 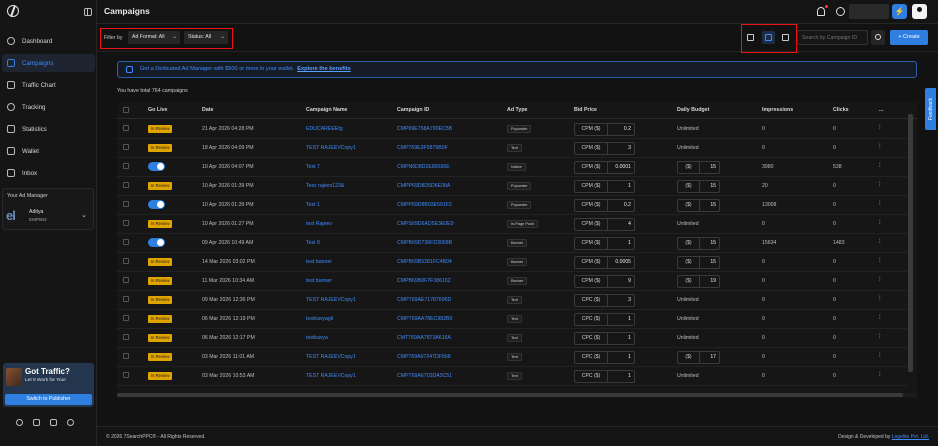 What do you see at coordinates (698, 281) in the screenshot?
I see `daily-budget-input: ($) 19` at bounding box center [698, 281].